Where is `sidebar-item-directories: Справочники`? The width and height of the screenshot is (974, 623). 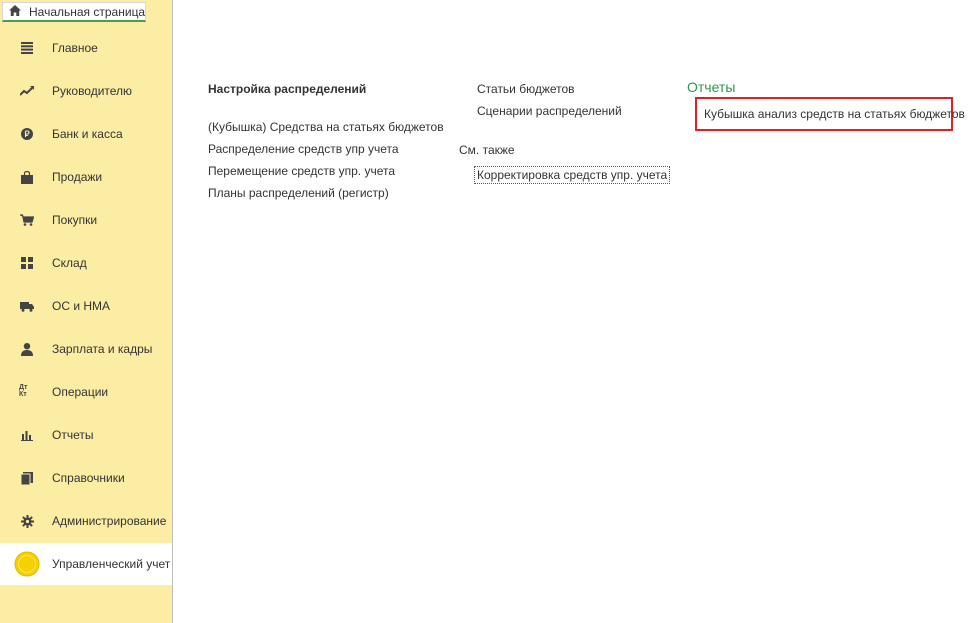
sidebar-item-directories: Справочники is located at coordinates (86, 478).